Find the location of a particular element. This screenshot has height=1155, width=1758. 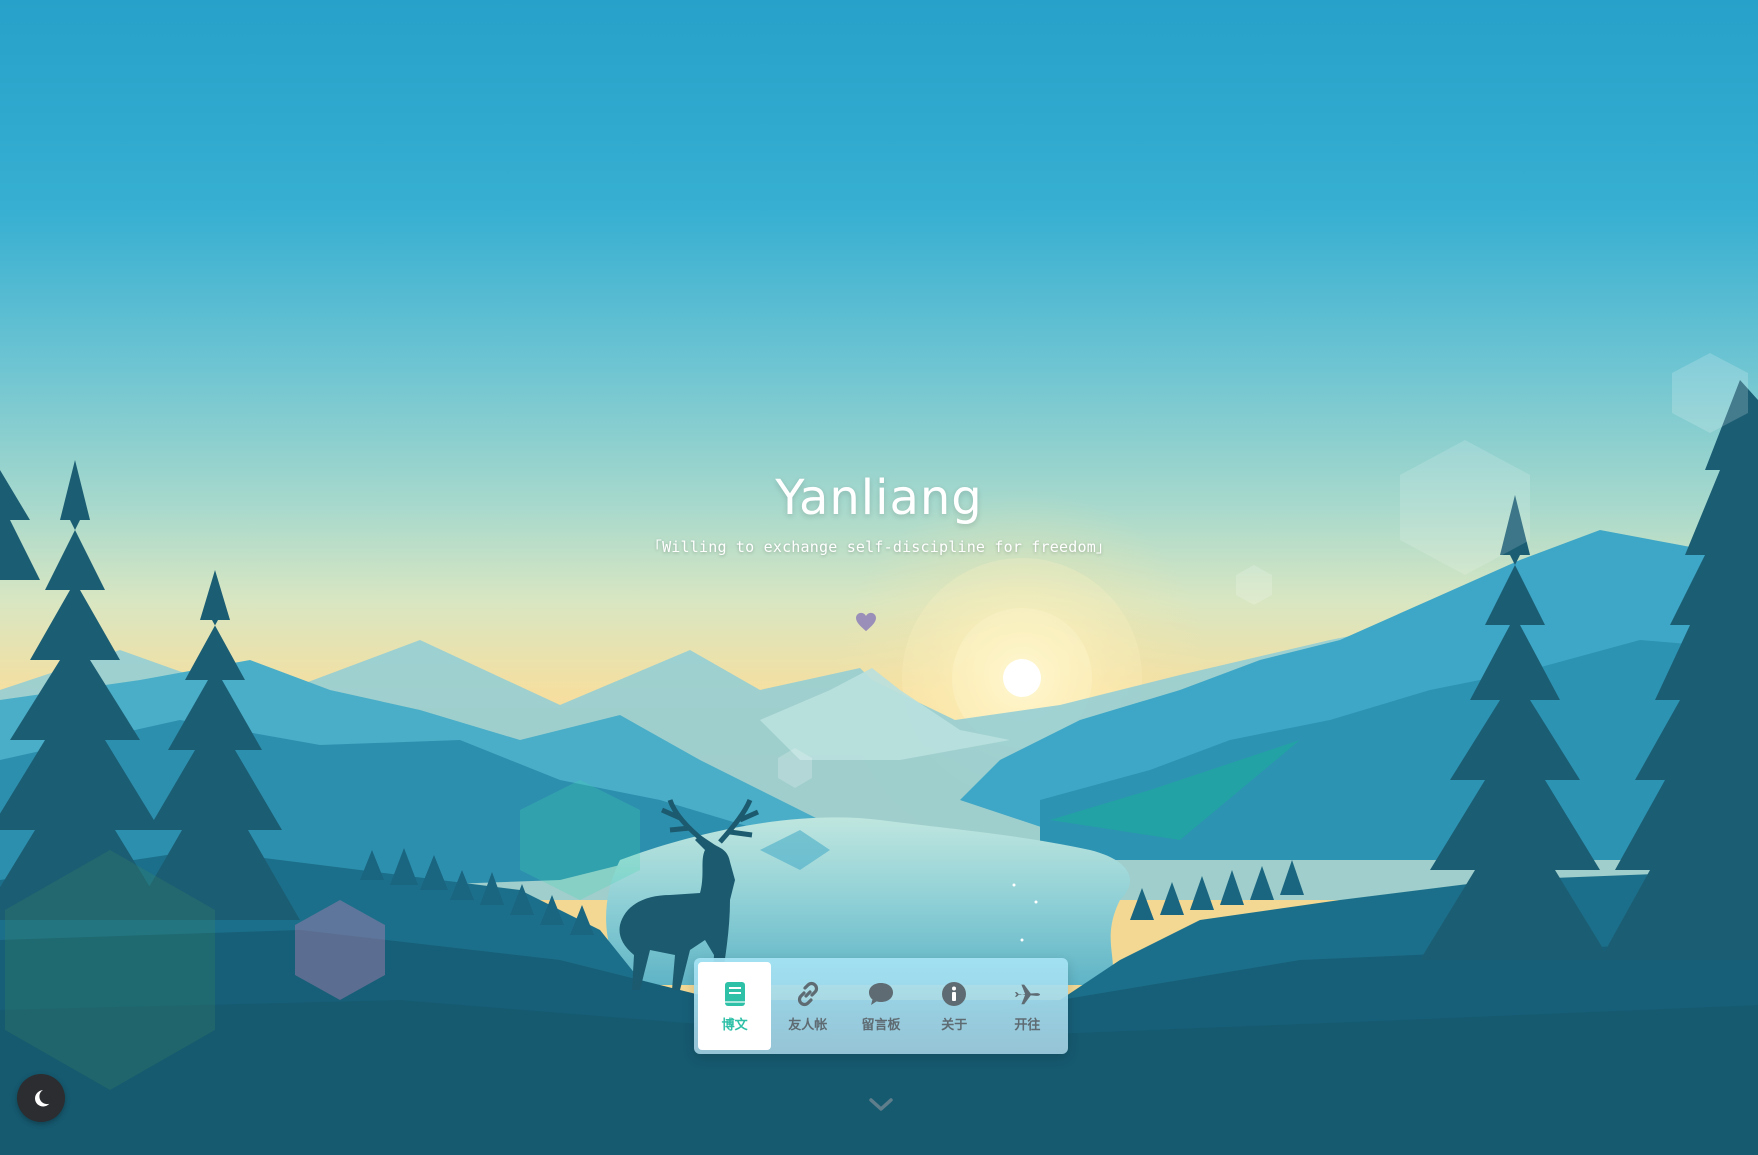

info-icon is located at coordinates (954, 994).